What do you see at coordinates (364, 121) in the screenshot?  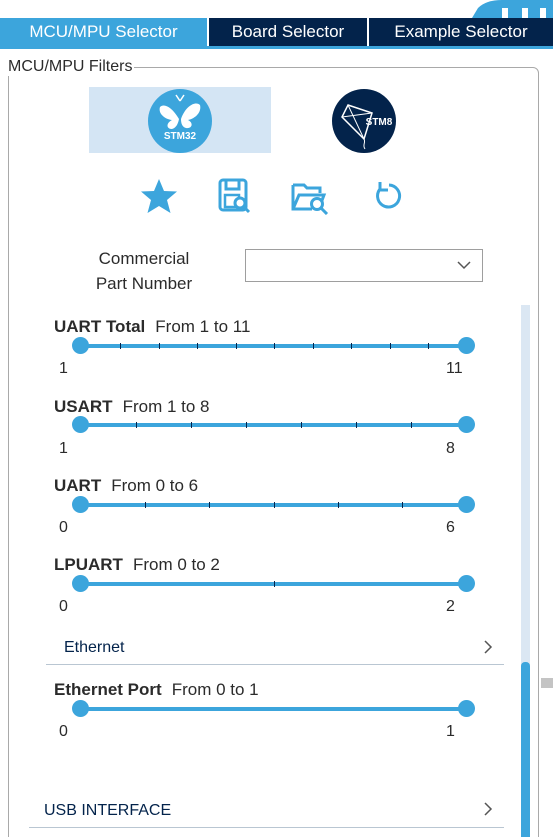 I see `stm8-kite-logo-icon: STM8` at bounding box center [364, 121].